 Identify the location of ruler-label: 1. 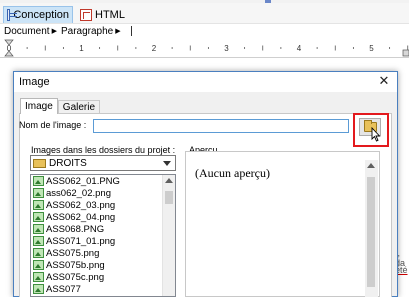
(81, 48).